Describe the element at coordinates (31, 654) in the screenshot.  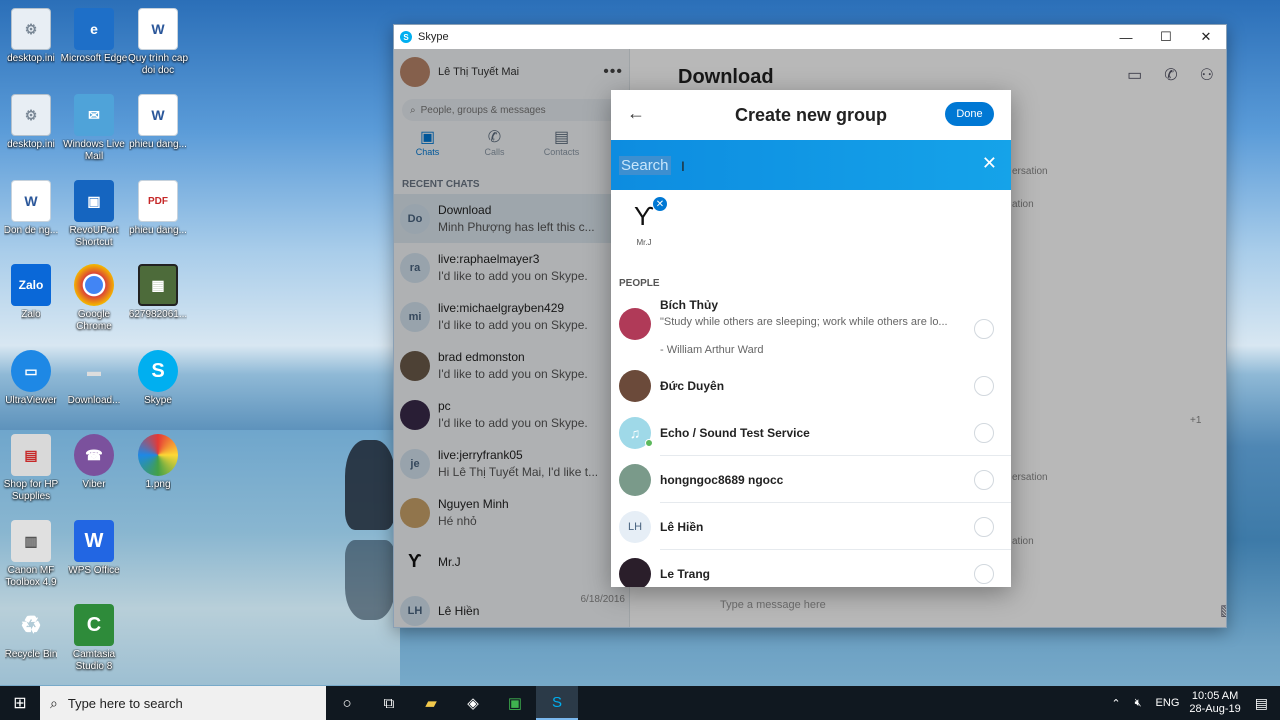
I see `desktop-icon-label: Recycle Bin` at that location.